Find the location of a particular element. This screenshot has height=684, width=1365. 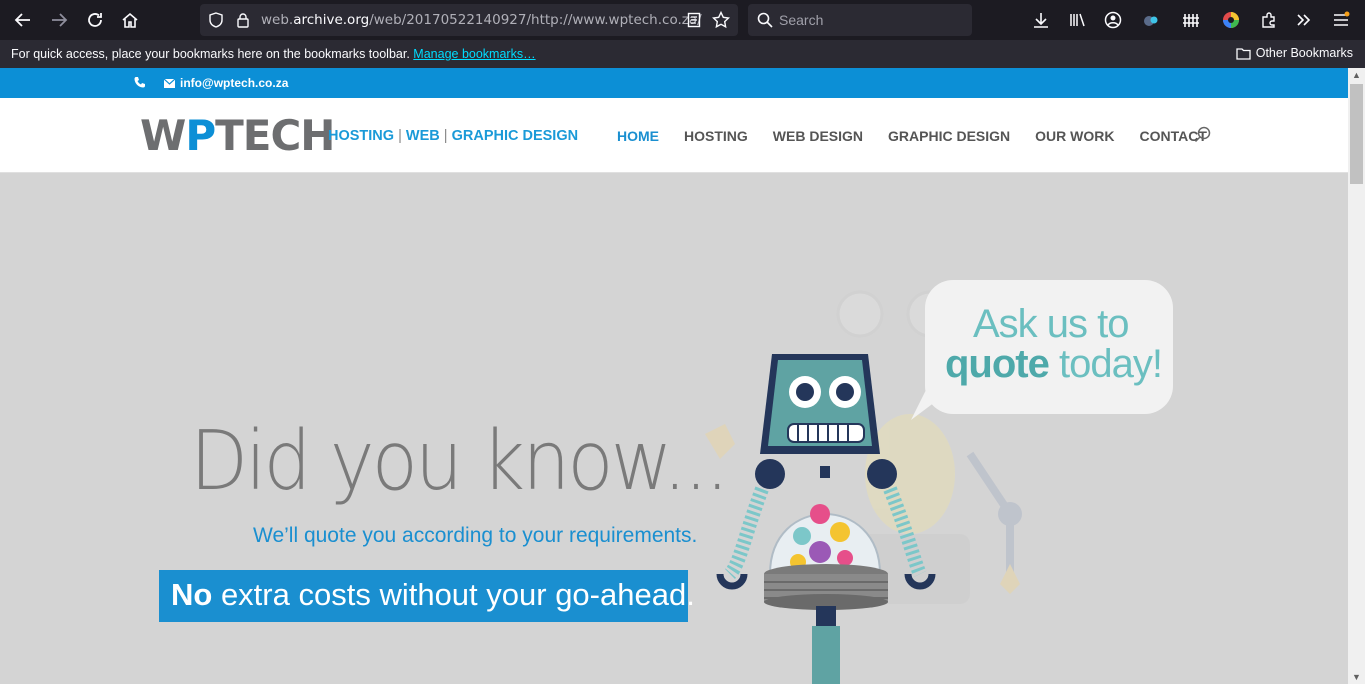

email-link: info@wptech.co.za is located at coordinates (226, 83).